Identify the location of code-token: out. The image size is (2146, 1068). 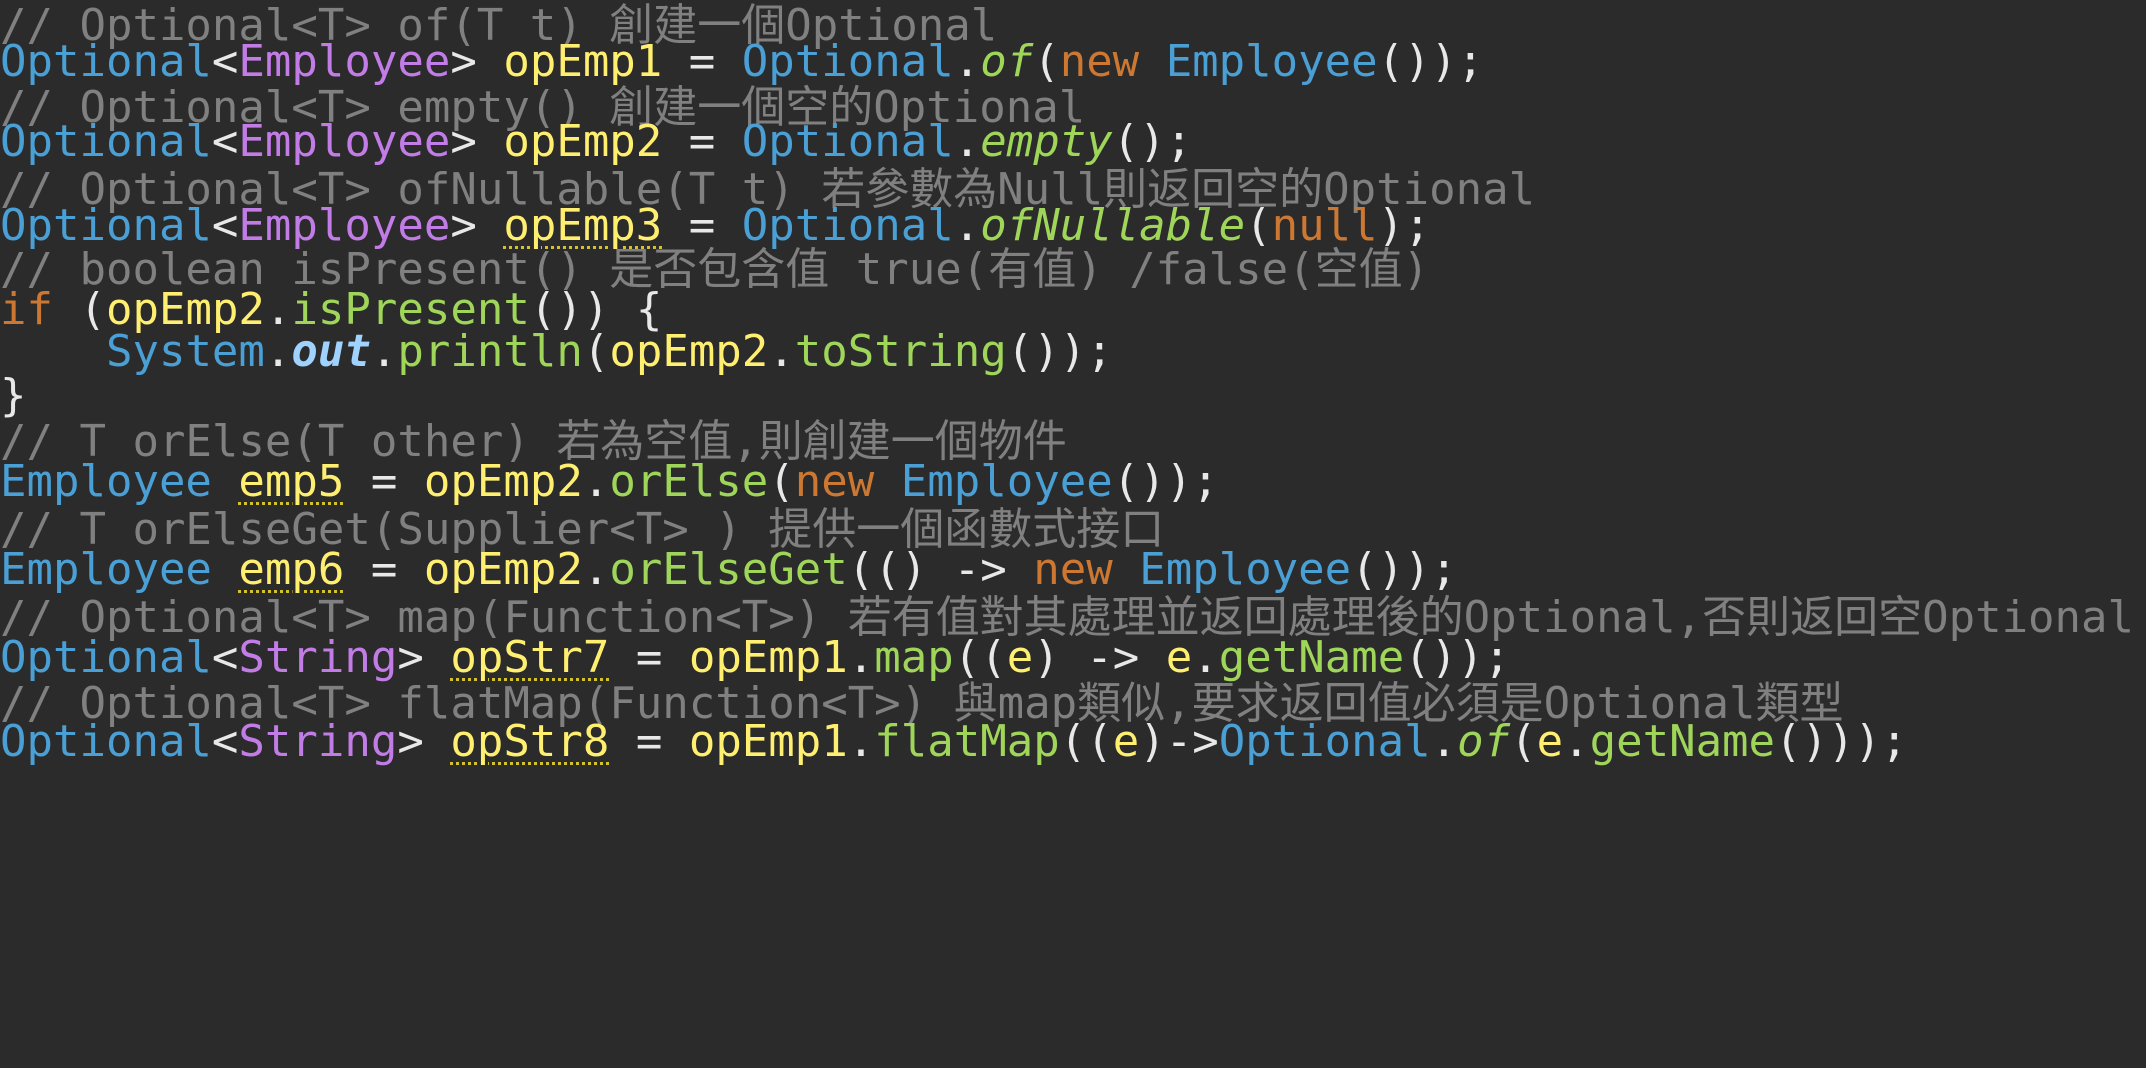
(331, 351).